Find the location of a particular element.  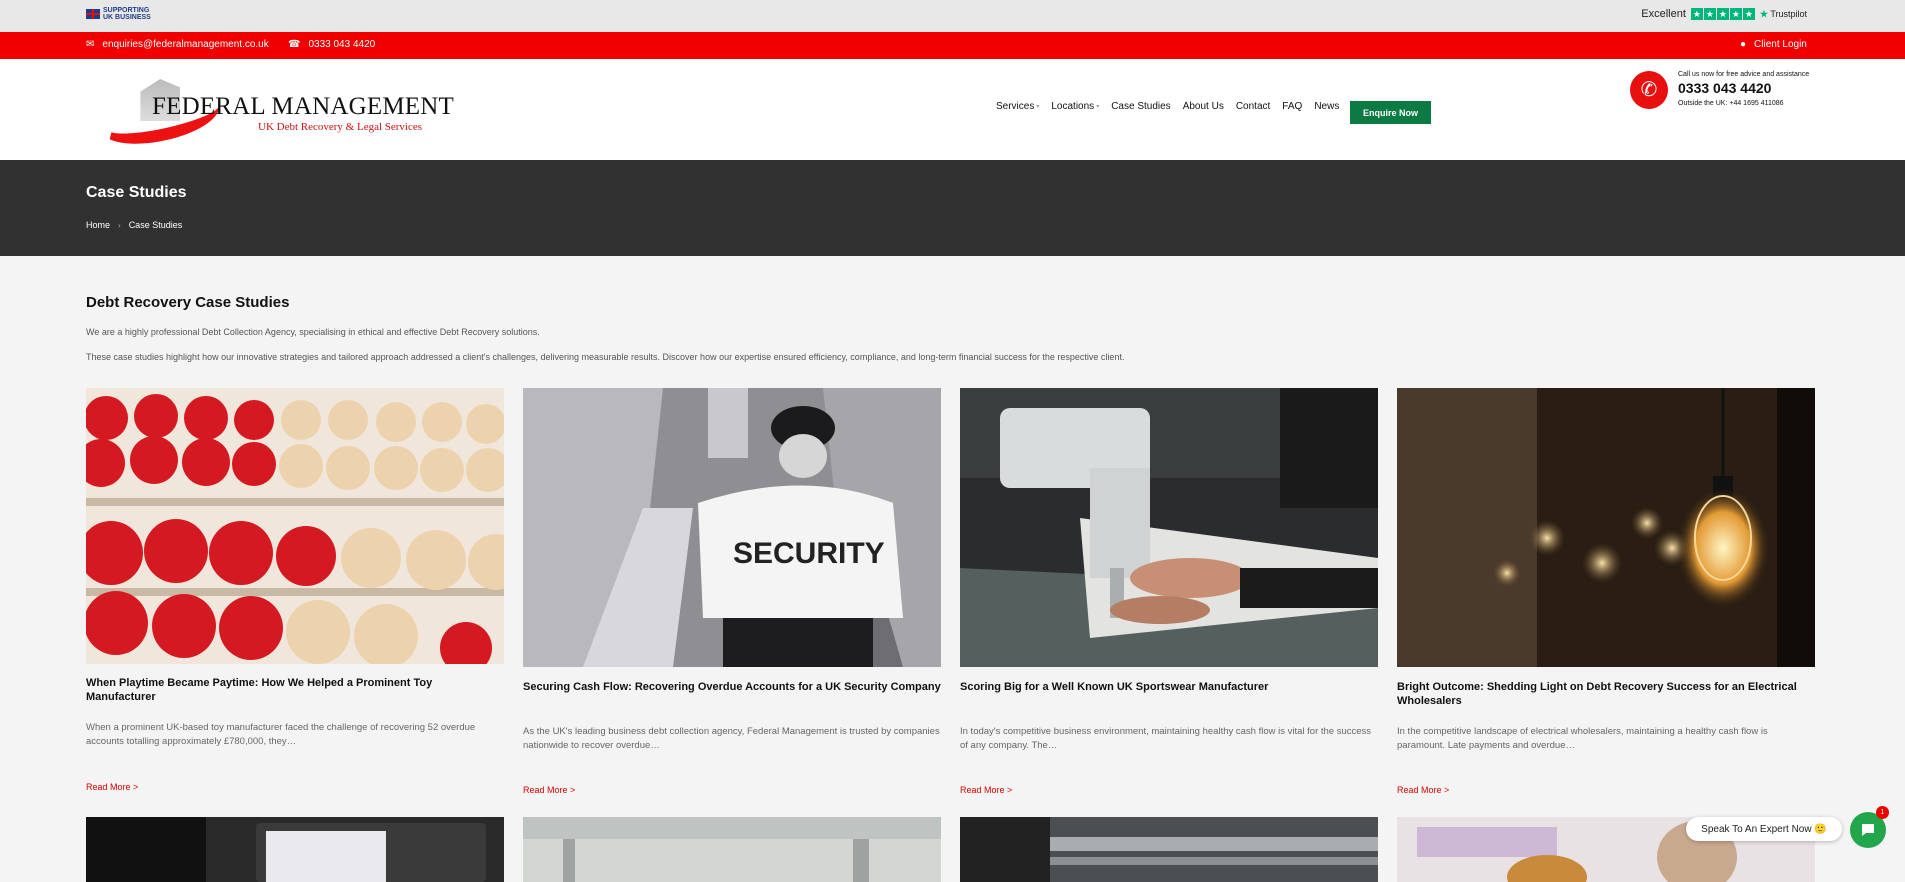

machinery-photo is located at coordinates (1169, 849).